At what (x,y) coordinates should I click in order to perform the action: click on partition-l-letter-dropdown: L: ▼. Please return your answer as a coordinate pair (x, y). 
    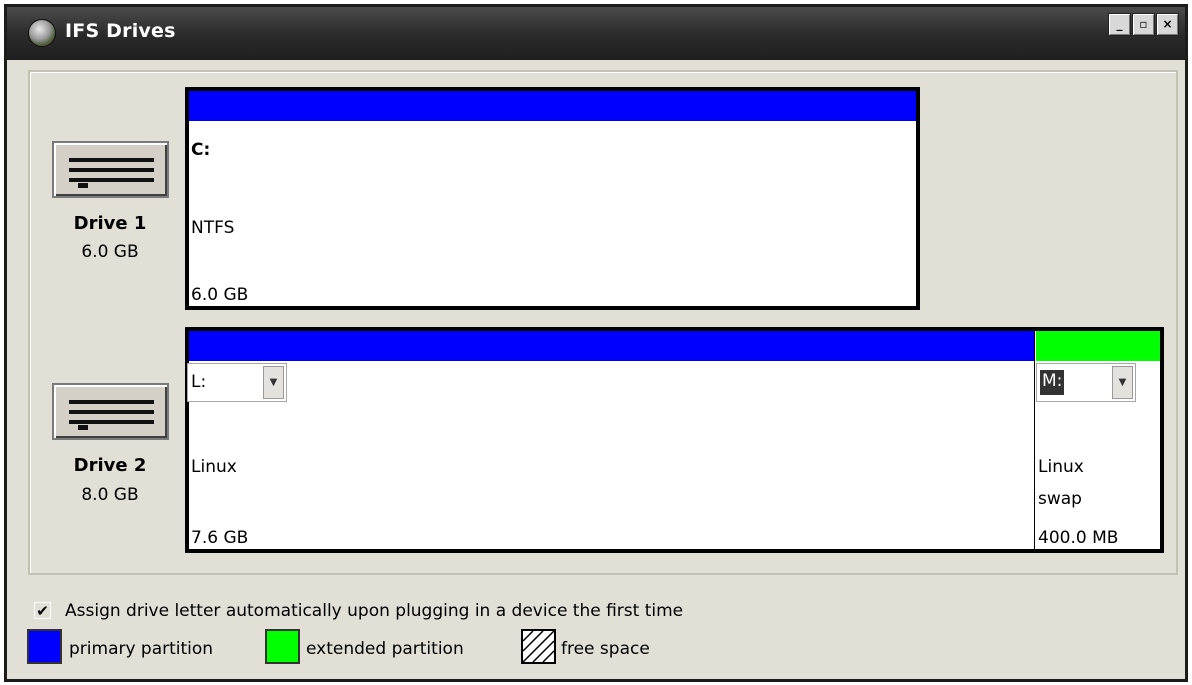
    Looking at the image, I should click on (237, 382).